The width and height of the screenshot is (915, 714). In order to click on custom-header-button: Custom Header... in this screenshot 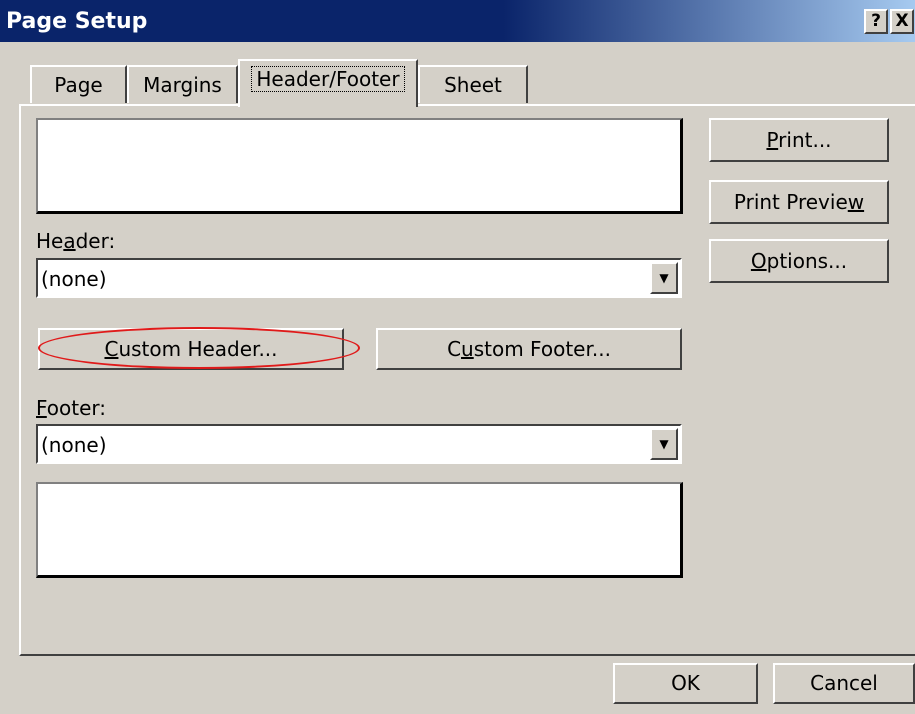, I will do `click(191, 349)`.